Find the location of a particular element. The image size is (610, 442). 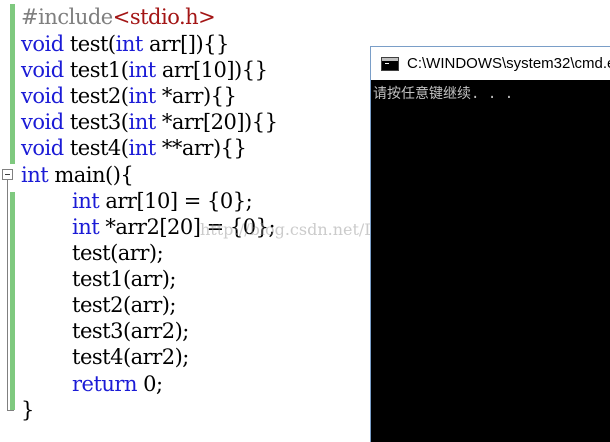

code-text: } is located at coordinates (27, 410).